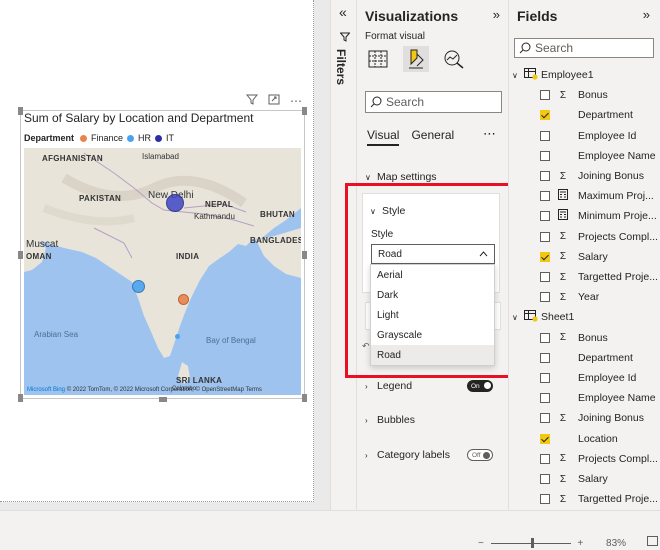 The image size is (660, 550). What do you see at coordinates (383, 137) in the screenshot?
I see `tab-visual: Visual` at bounding box center [383, 137].